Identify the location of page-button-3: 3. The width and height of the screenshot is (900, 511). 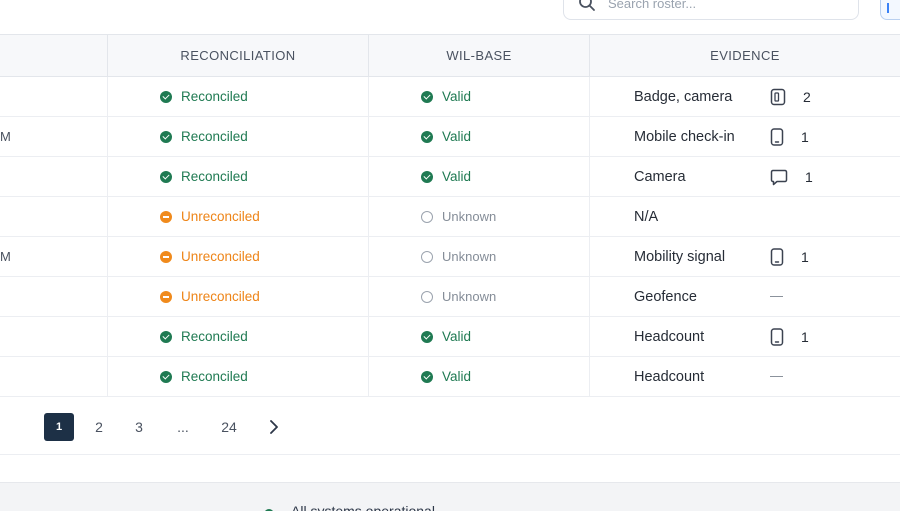
(139, 427).